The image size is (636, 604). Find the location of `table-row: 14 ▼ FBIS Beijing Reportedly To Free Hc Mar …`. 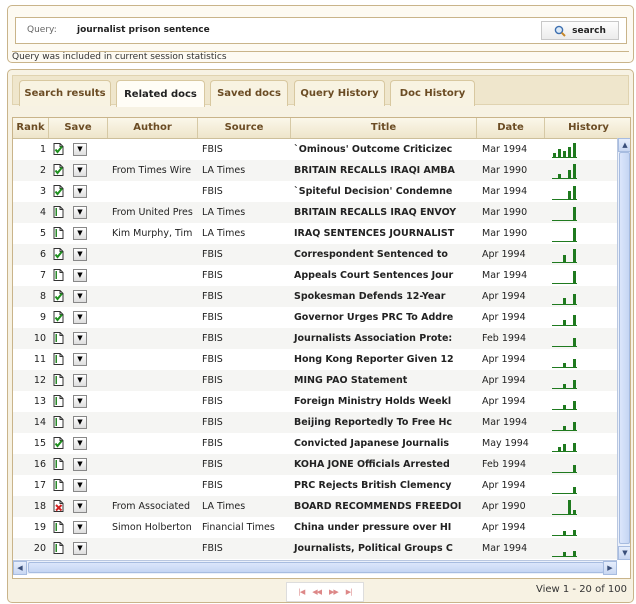

table-row: 14 ▼ FBIS Beijing Reportedly To Free Hc Mar … is located at coordinates (315, 422).